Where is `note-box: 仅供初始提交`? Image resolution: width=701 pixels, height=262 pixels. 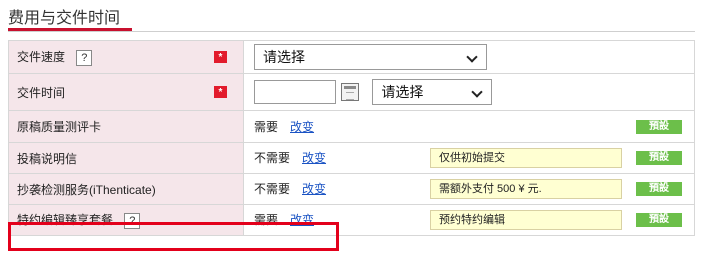
note-box: 仅供初始提交 is located at coordinates (526, 158).